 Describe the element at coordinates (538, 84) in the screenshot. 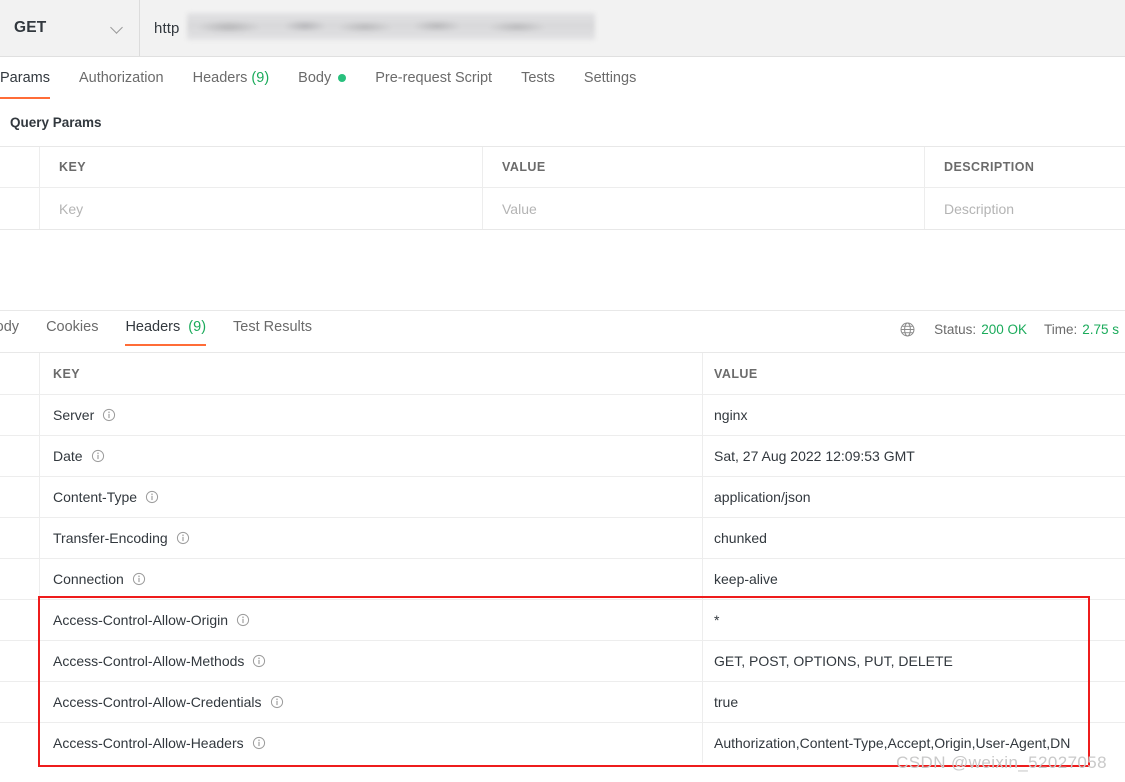

I see `tab-tests: Tests` at that location.